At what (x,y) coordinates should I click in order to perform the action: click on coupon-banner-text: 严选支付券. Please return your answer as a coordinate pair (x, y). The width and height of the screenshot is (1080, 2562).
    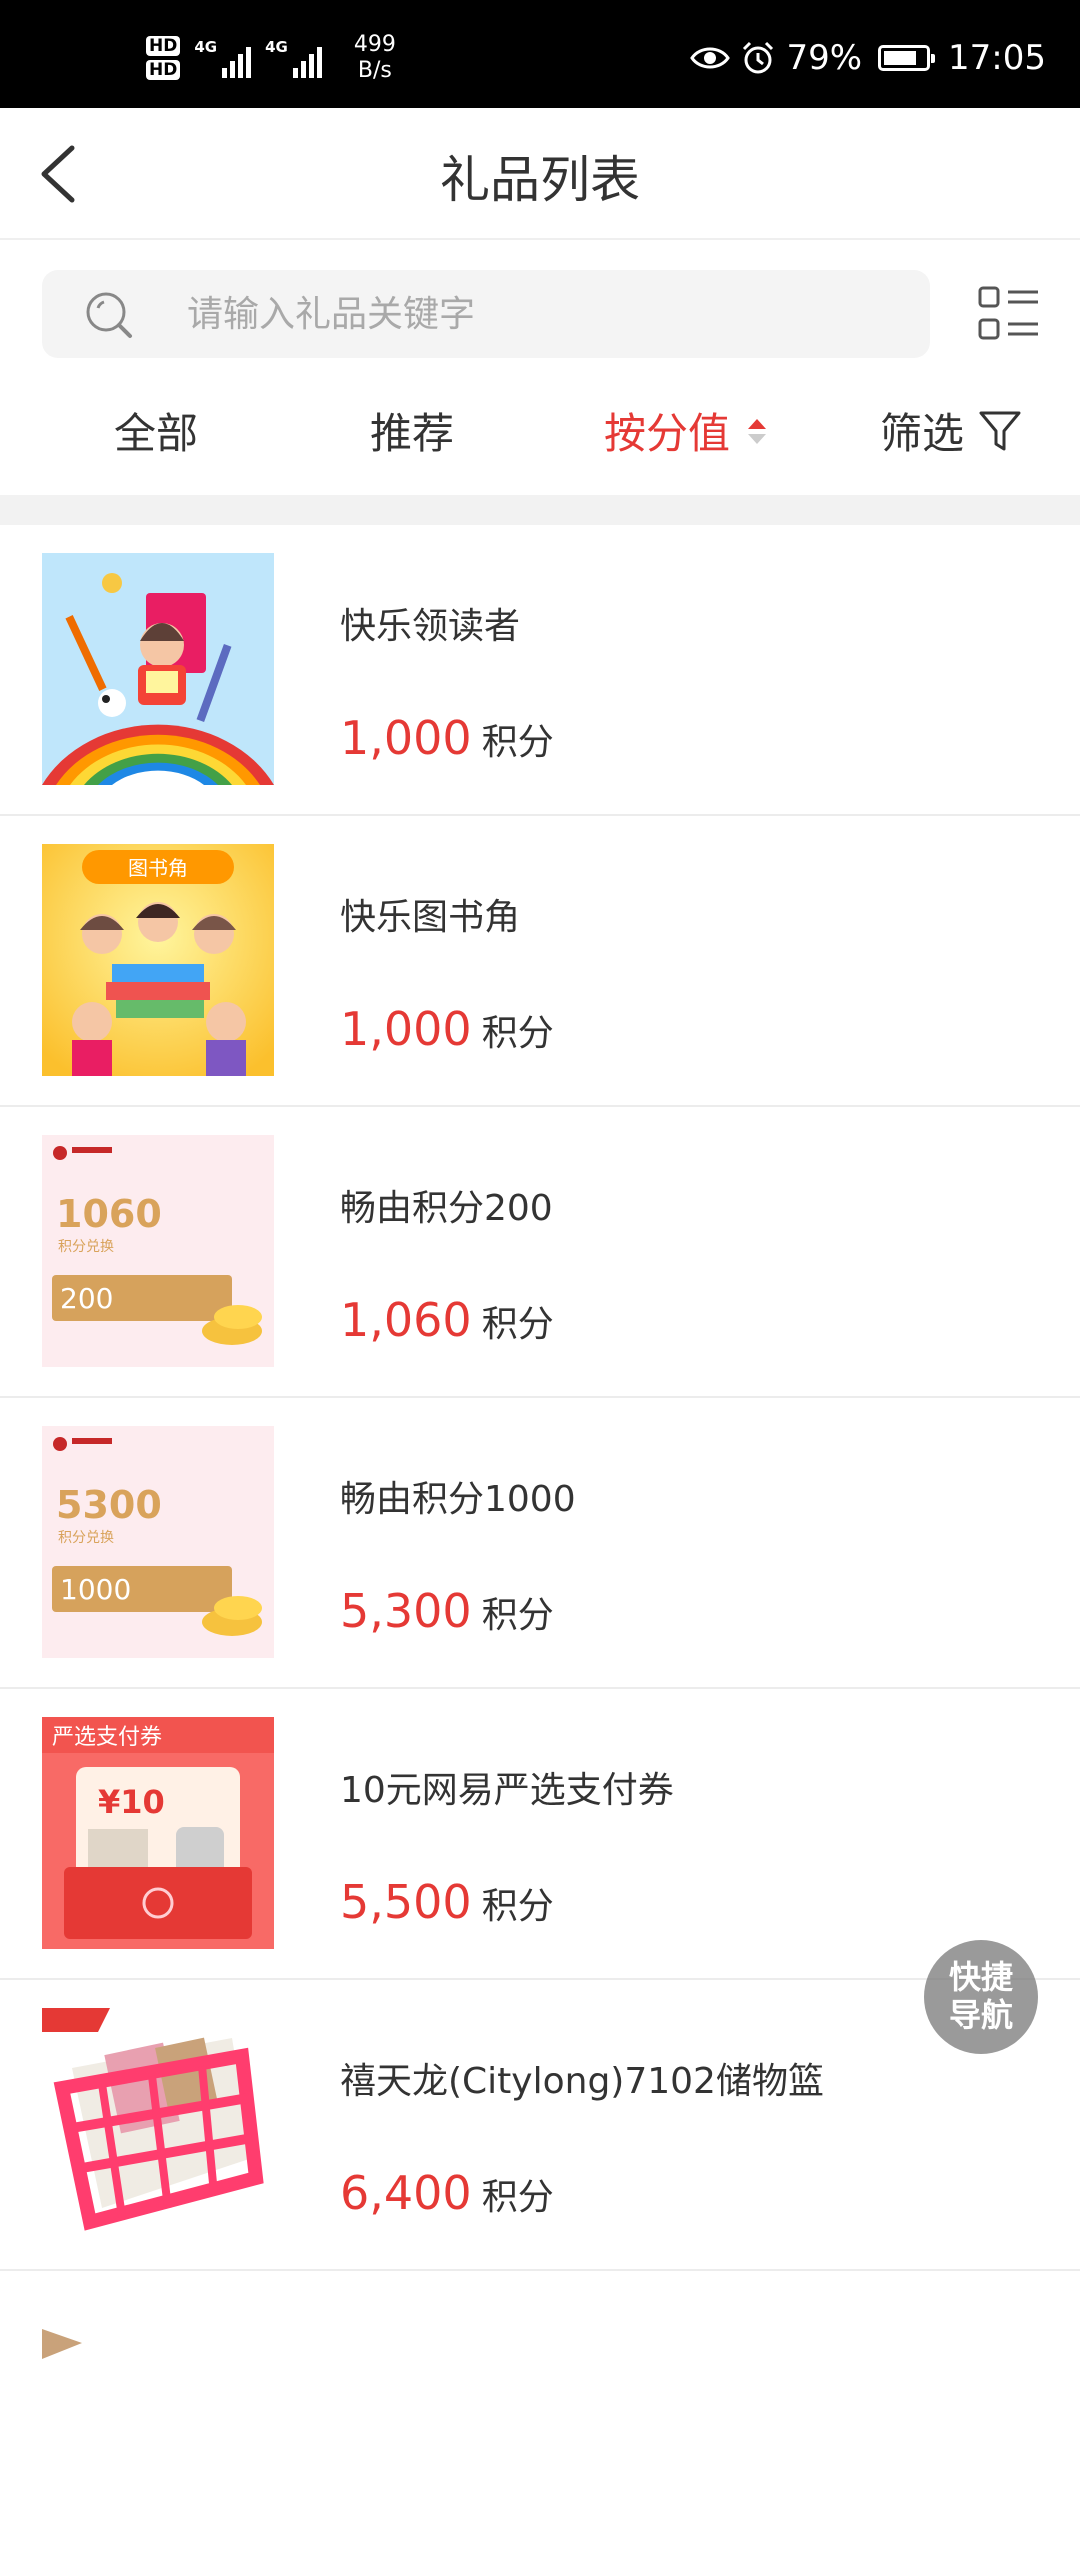
    Looking at the image, I should click on (107, 1737).